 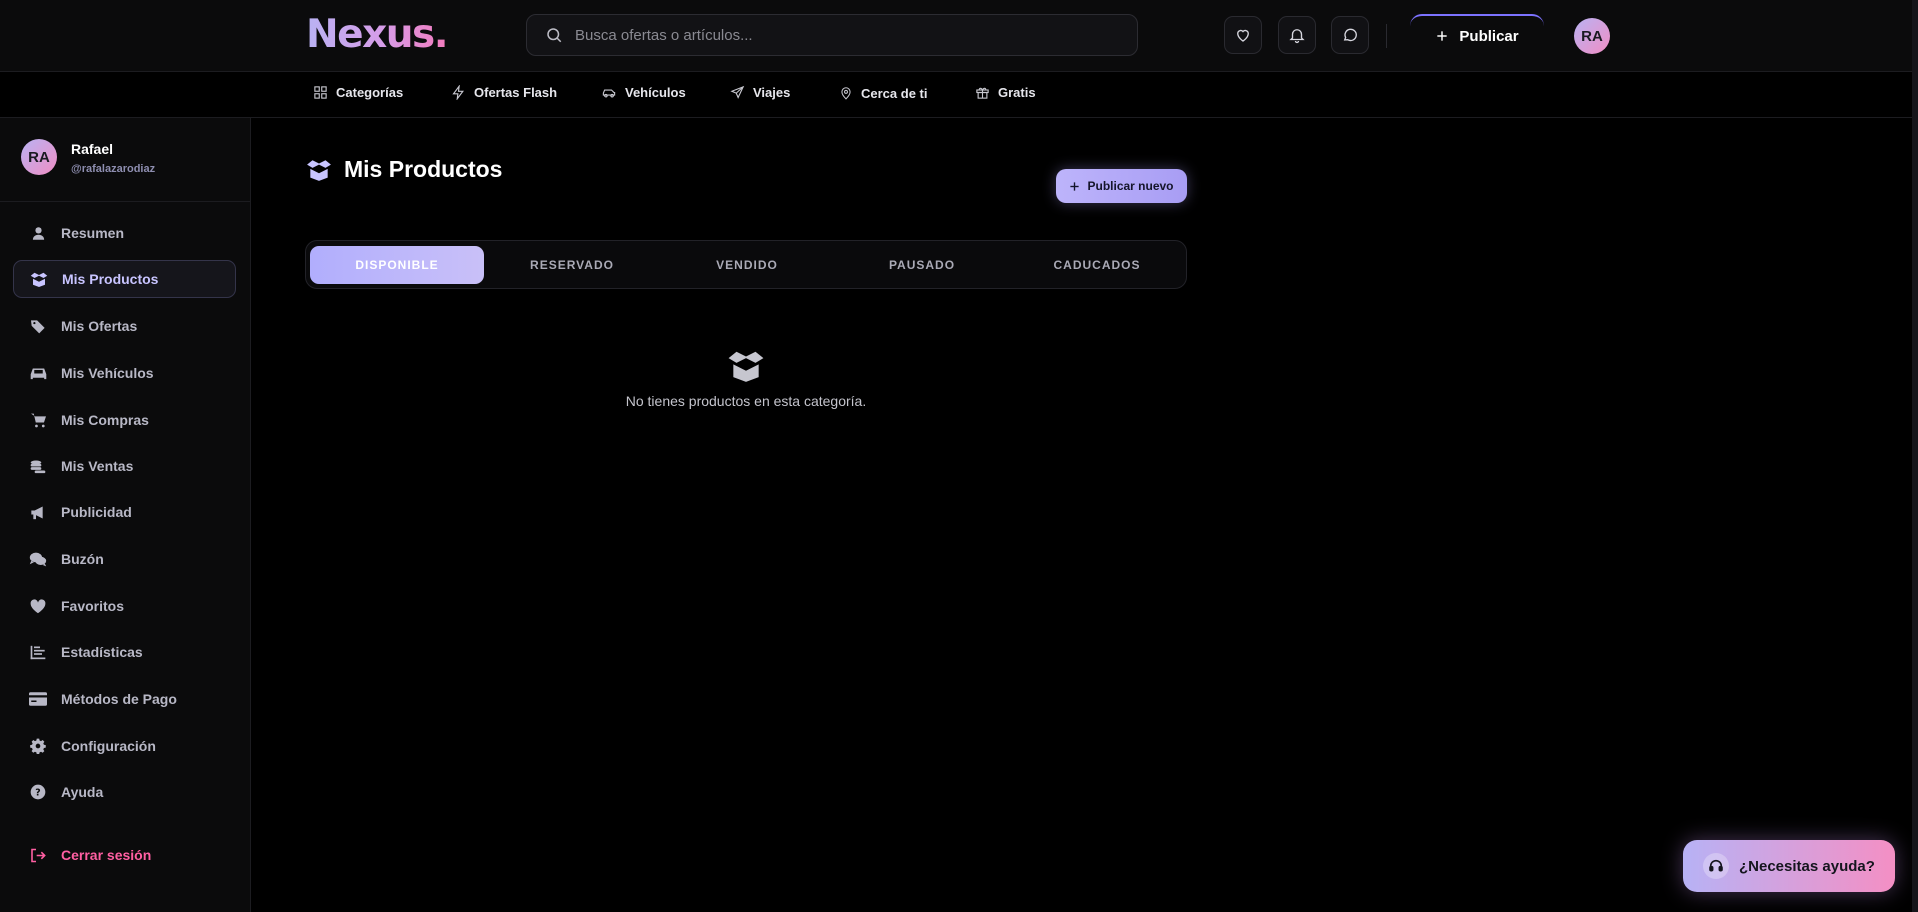 I want to click on empty-box-icon, so click(x=746, y=366).